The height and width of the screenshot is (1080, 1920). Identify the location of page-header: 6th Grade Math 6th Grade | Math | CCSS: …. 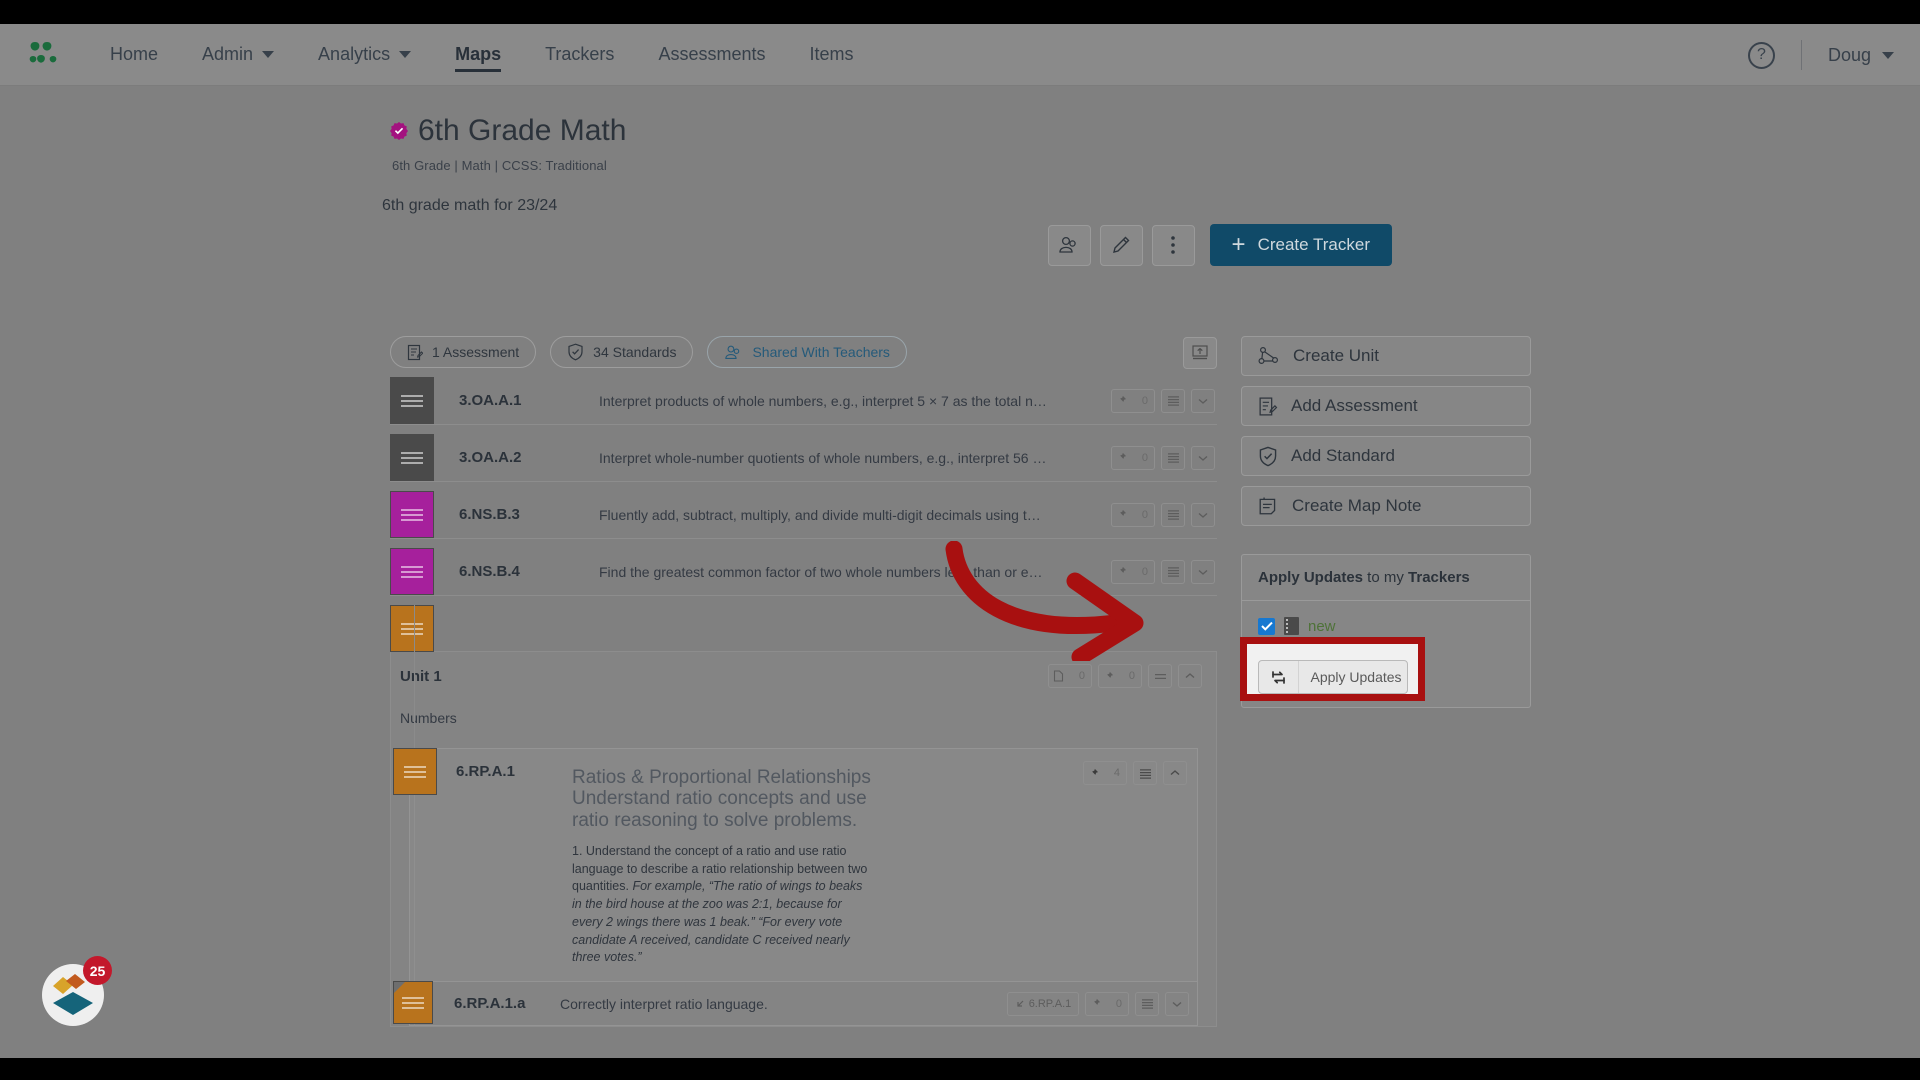
(504, 164).